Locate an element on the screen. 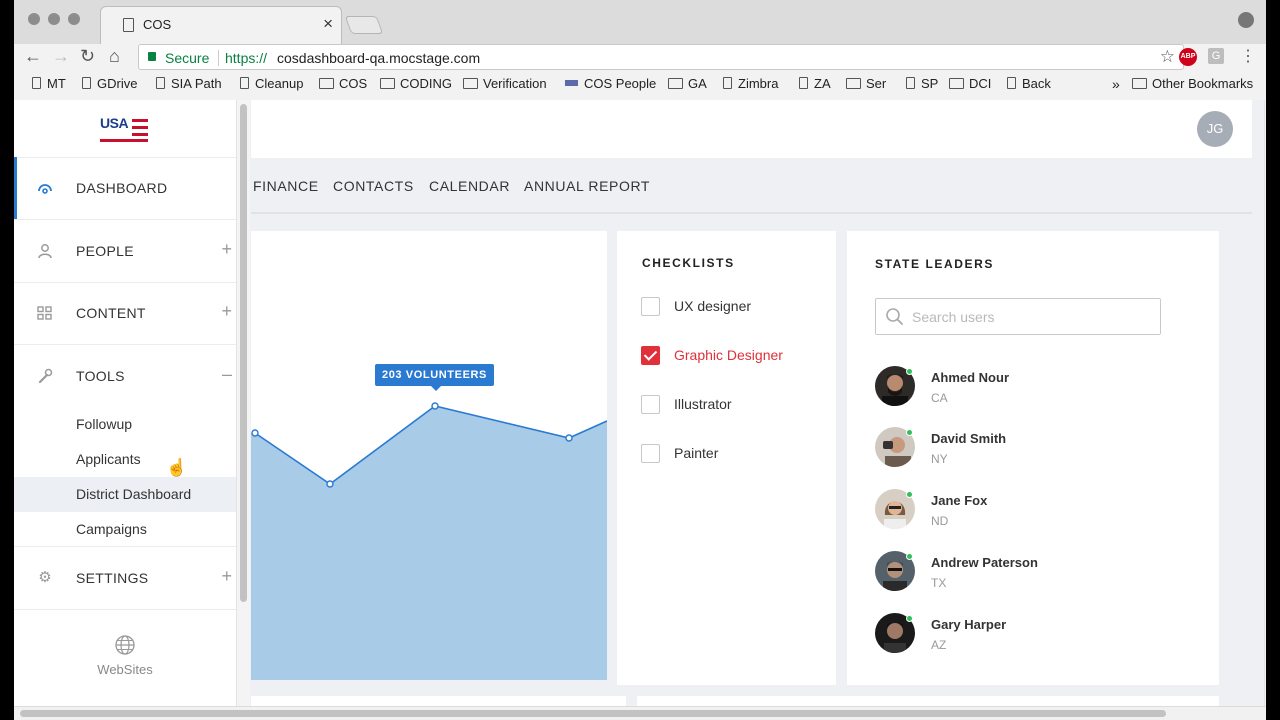 This screenshot has height=720, width=1280. leader-row: Gary Harper AZ is located at coordinates (1025, 638).